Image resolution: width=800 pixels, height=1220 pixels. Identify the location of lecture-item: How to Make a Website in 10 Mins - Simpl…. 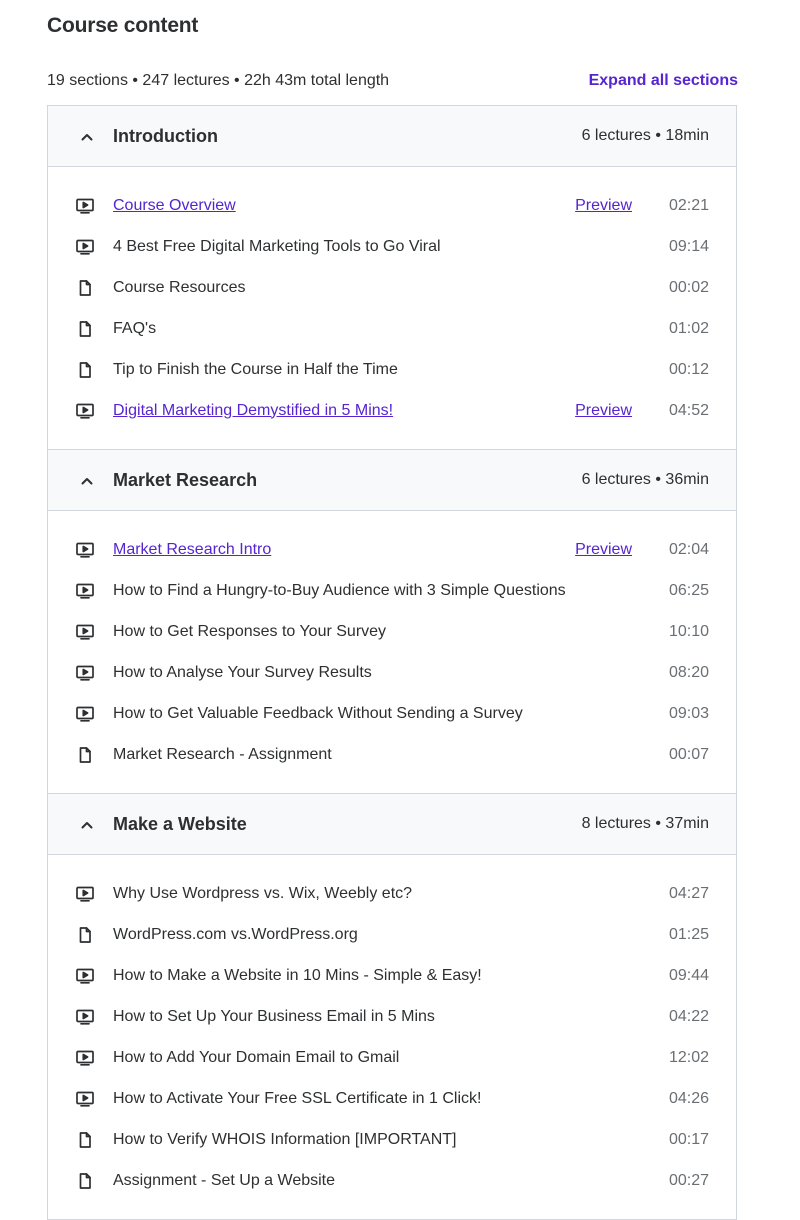
(392, 975).